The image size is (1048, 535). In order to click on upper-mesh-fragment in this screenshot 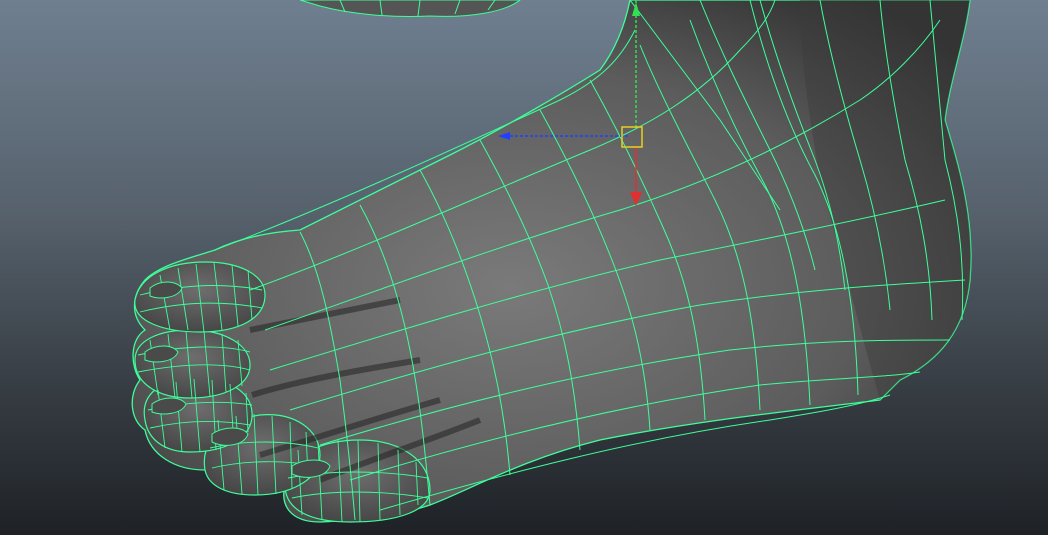, I will do `click(410, 9)`.